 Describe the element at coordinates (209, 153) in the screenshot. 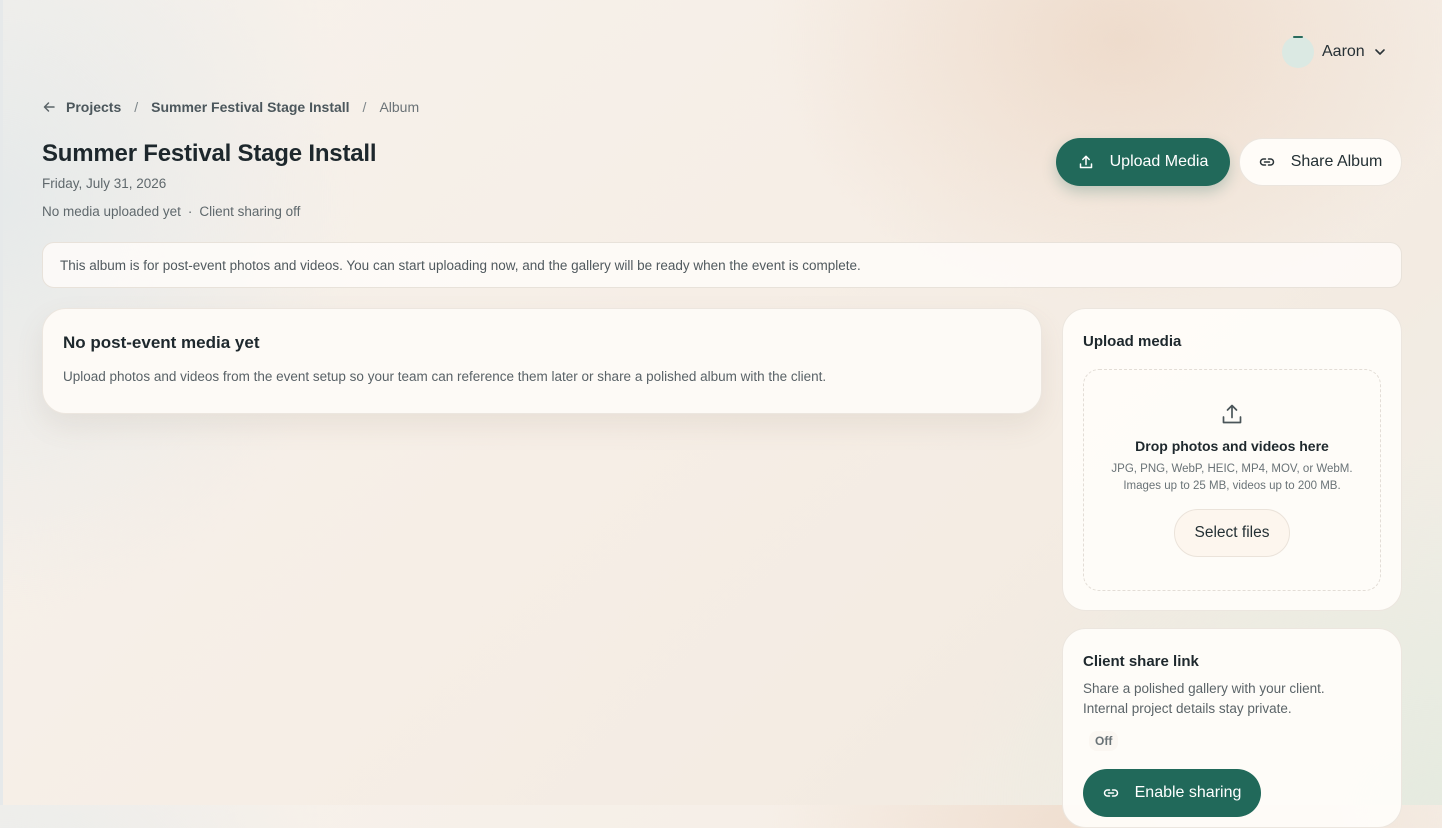

I see `page-title: Summer Festival Stage Install` at that location.